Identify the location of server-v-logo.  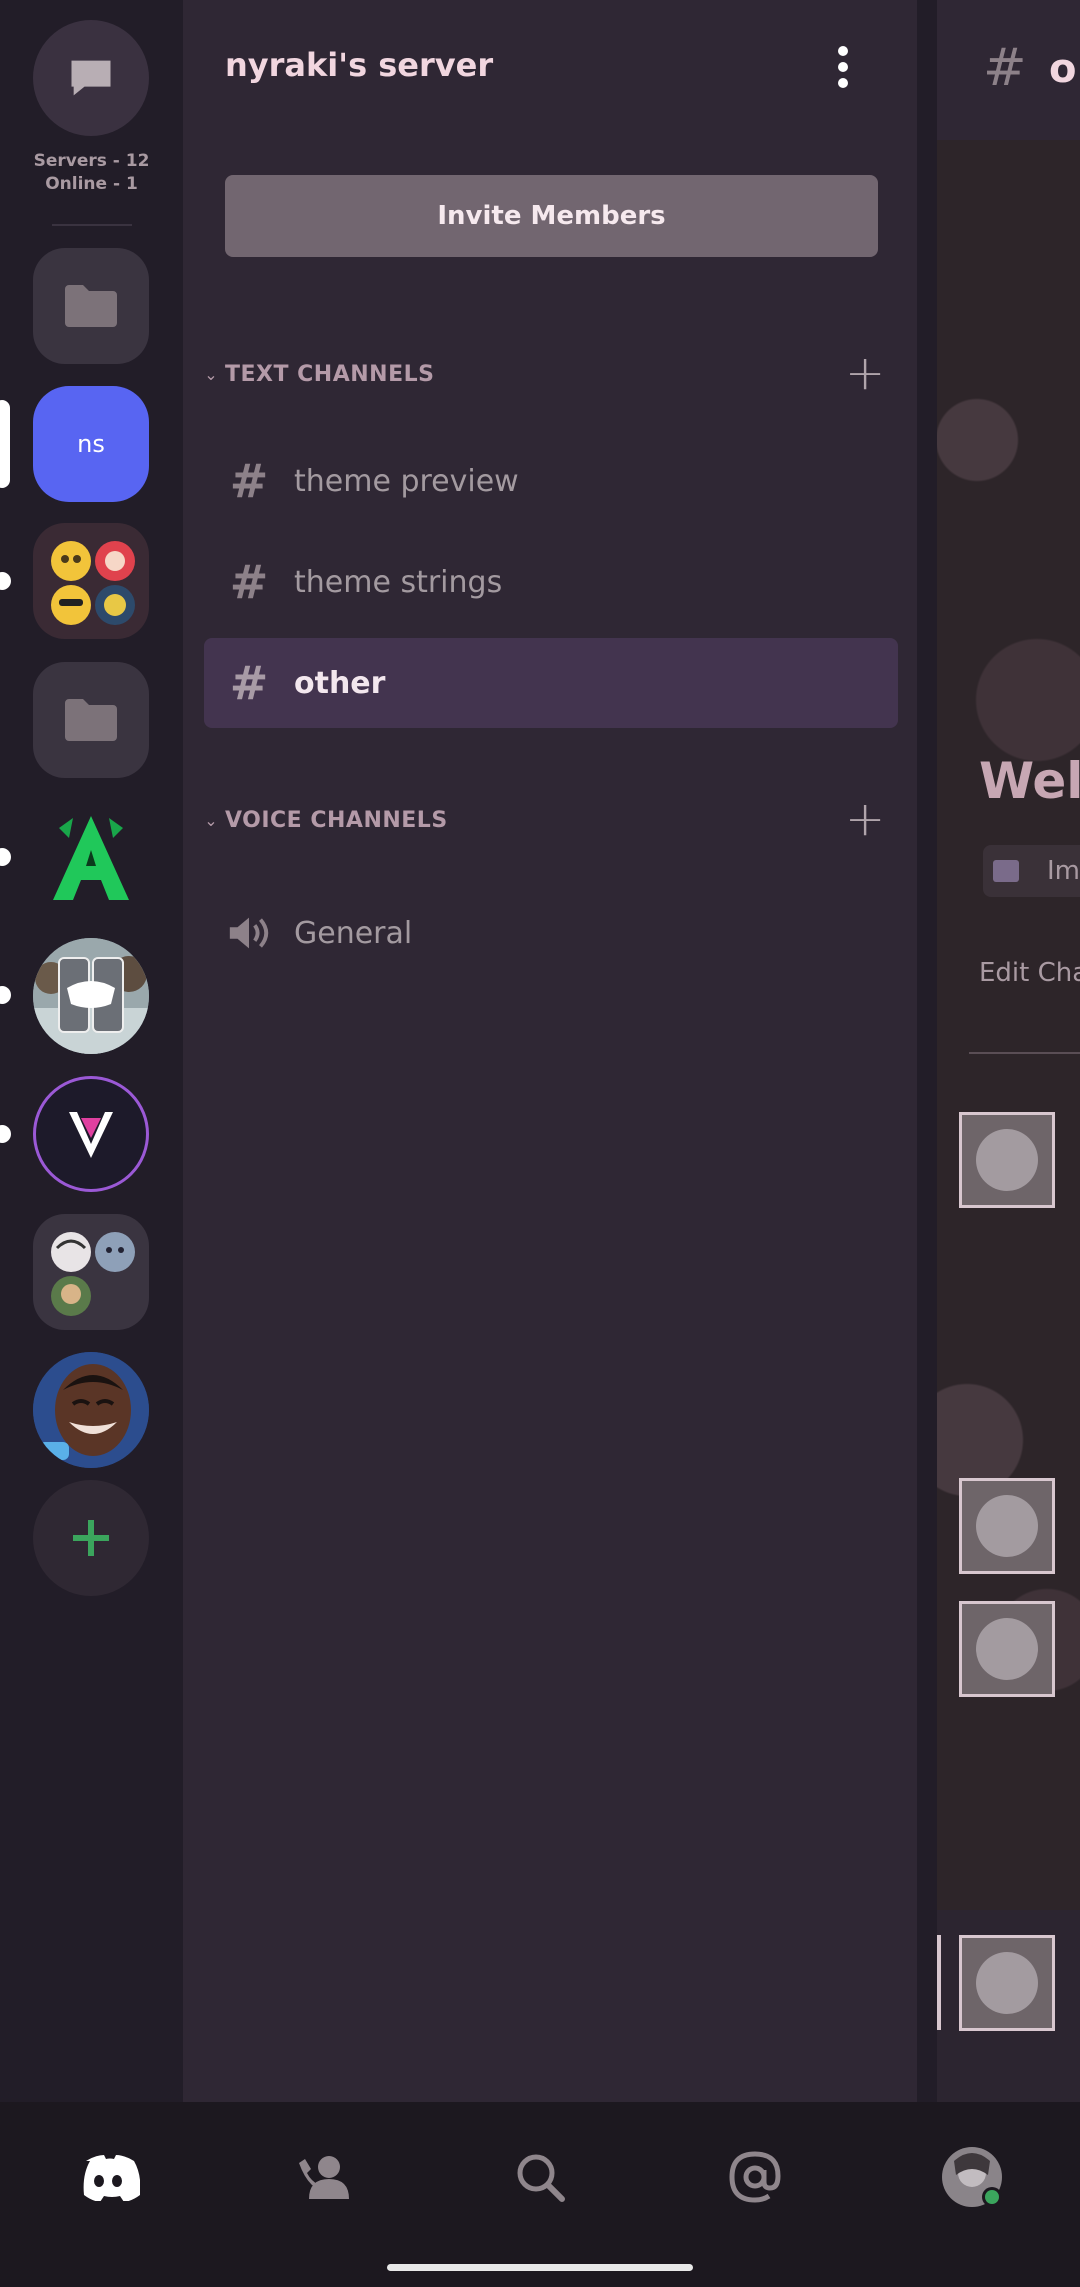
(91, 1134).